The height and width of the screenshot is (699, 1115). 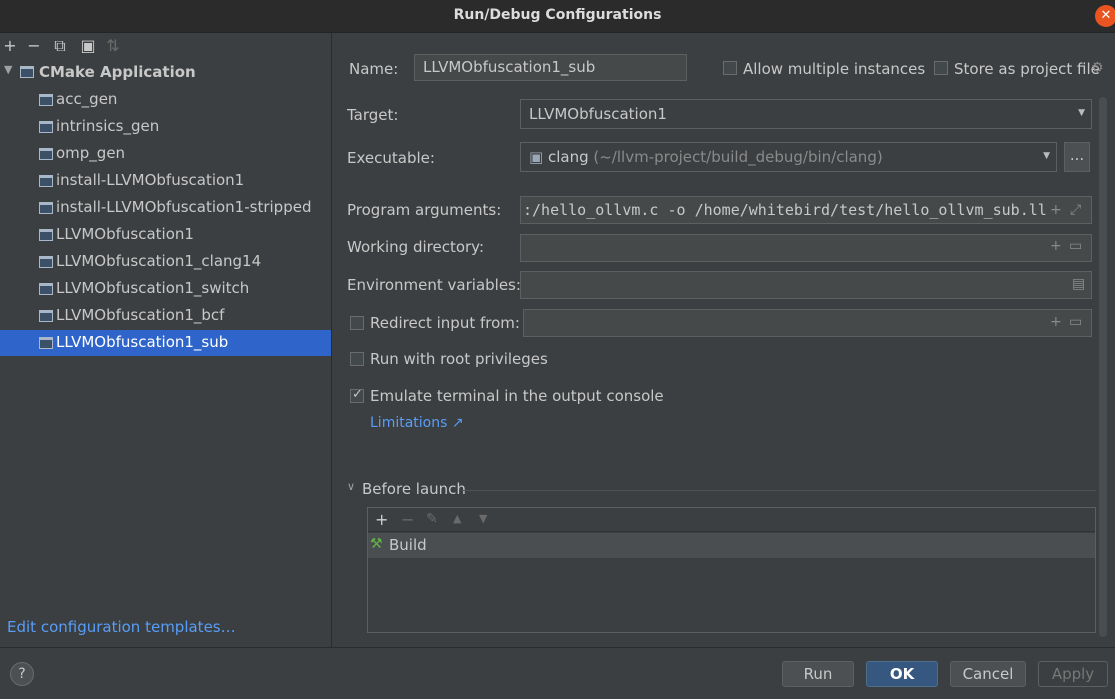 I want to click on target-label: Target:, so click(x=373, y=115).